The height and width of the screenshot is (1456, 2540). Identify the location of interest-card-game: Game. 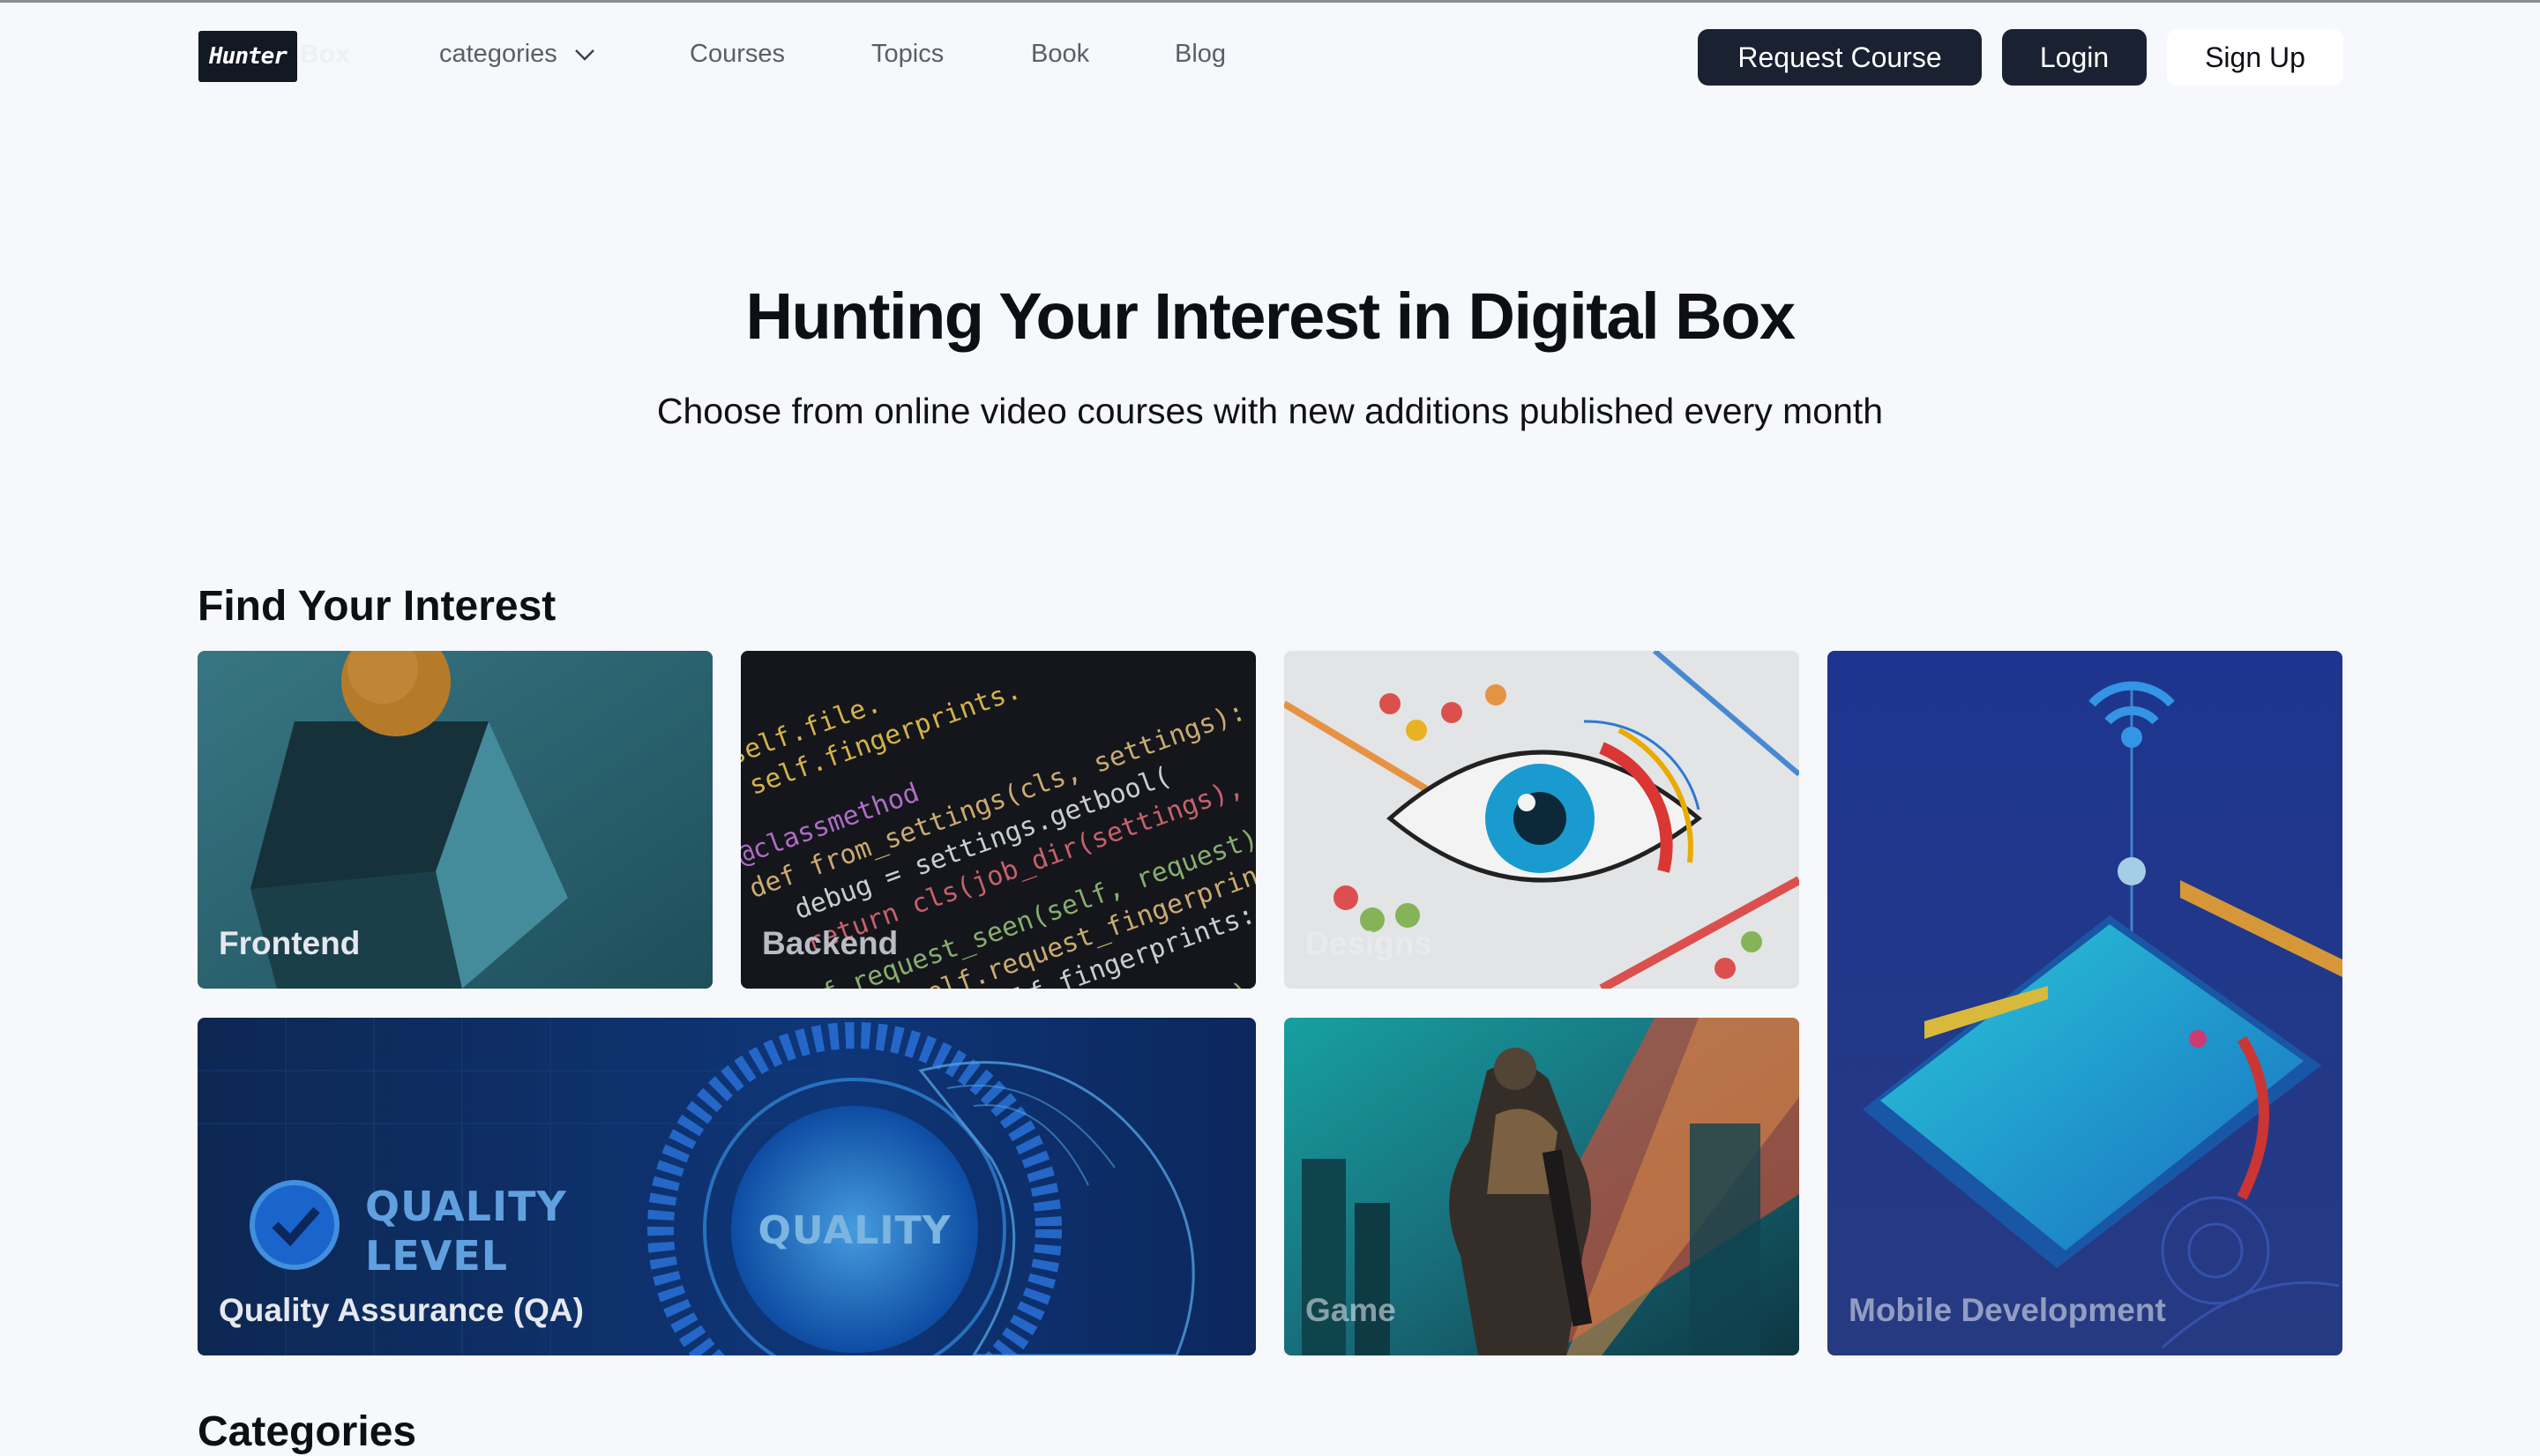
(1541, 1186).